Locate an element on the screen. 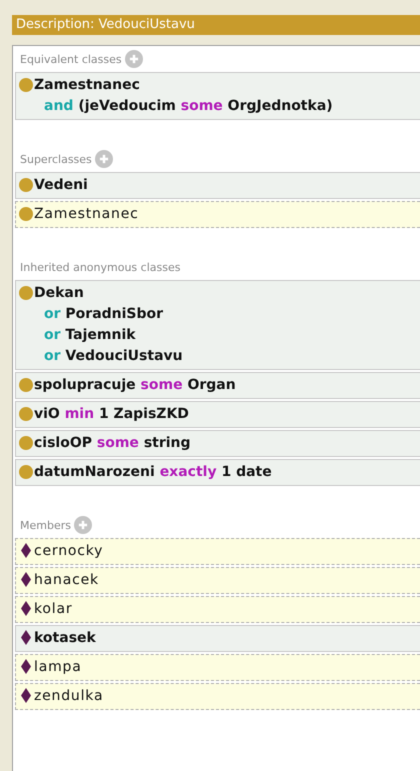 This screenshot has height=771, width=420. list-row: cisloOP some string is located at coordinates (217, 443).